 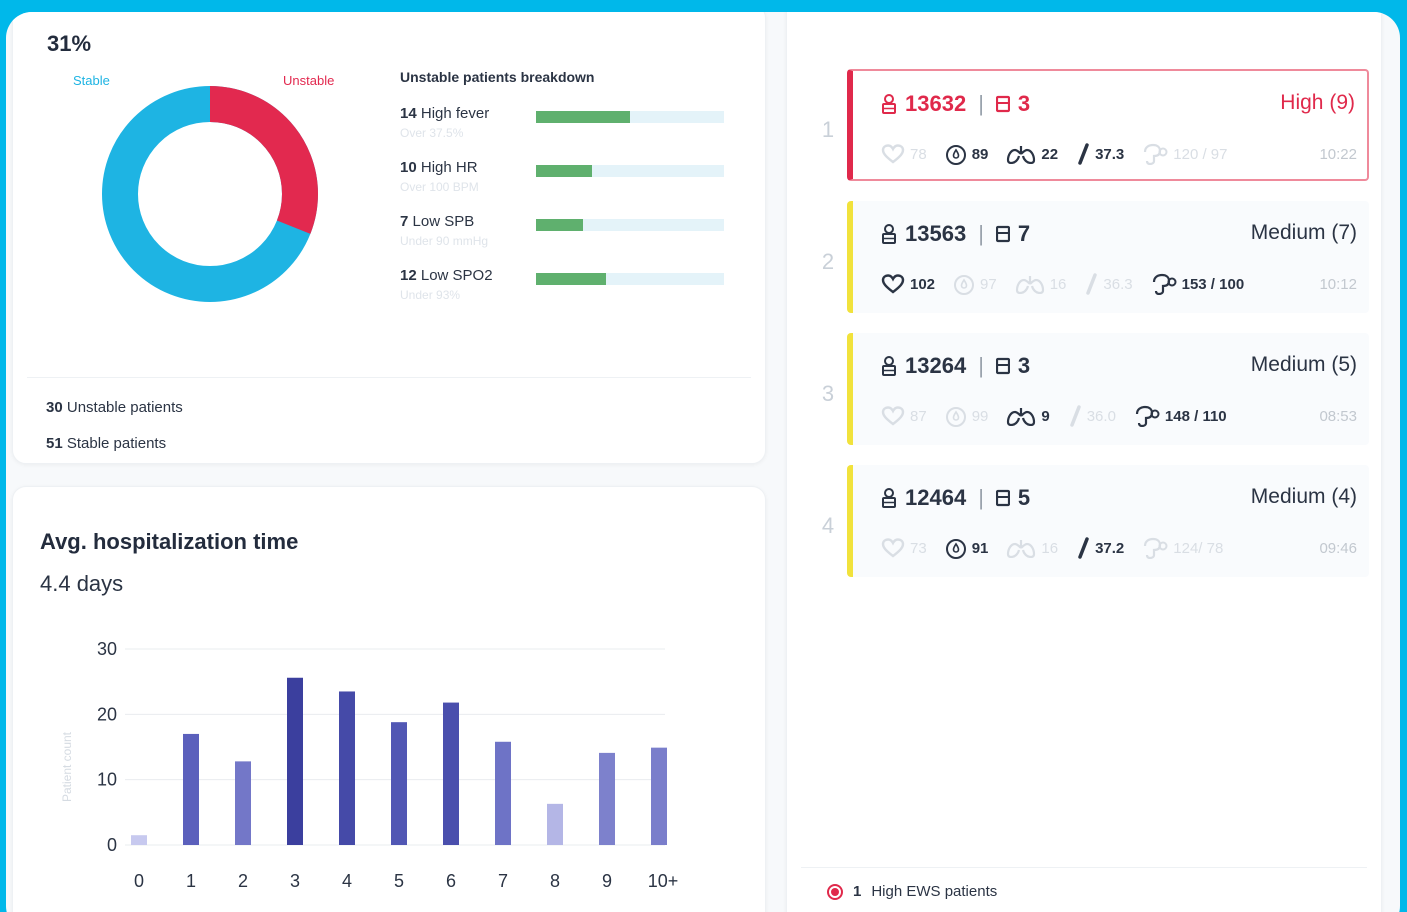 What do you see at coordinates (1338, 548) in the screenshot?
I see `measurement-time: 09:46` at bounding box center [1338, 548].